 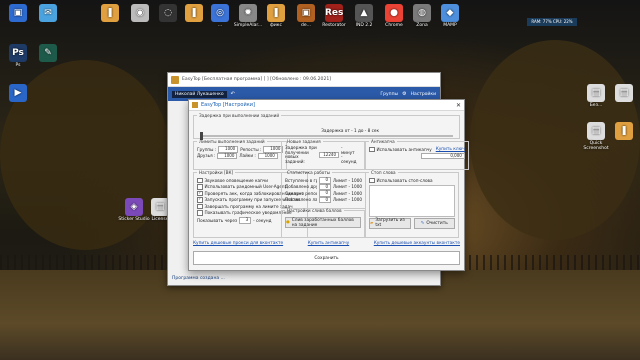 What do you see at coordinates (334, 13) in the screenshot?
I see `app-shortcut-icon: Res` at bounding box center [334, 13].